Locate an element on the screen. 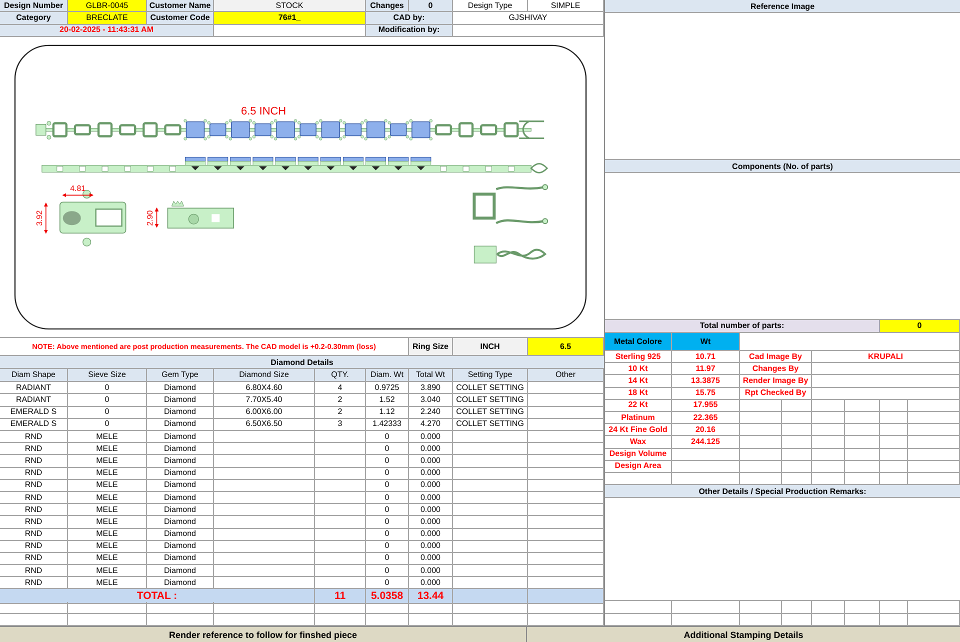 This screenshot has width=960, height=642. total-value: 5.0358 is located at coordinates (387, 596).